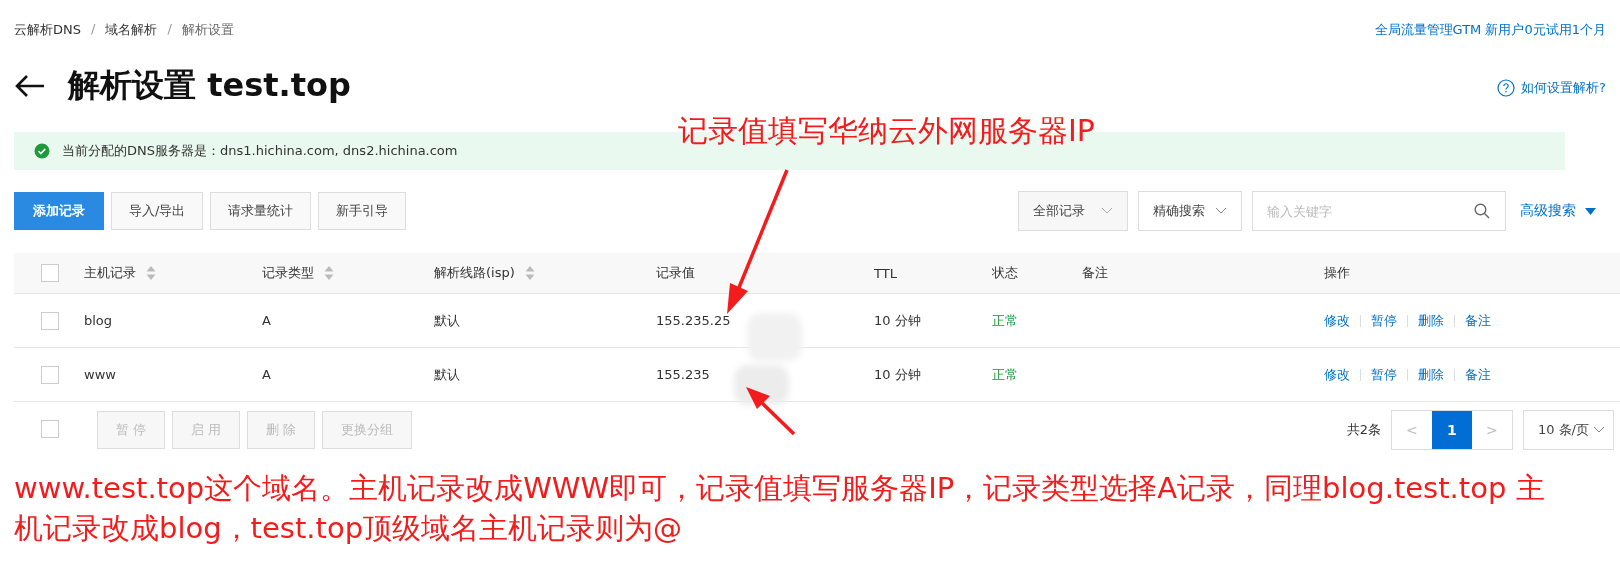 This screenshot has height=565, width=1620. What do you see at coordinates (1190, 211) in the screenshot?
I see `search-mode-dropdown: 精确搜索` at bounding box center [1190, 211].